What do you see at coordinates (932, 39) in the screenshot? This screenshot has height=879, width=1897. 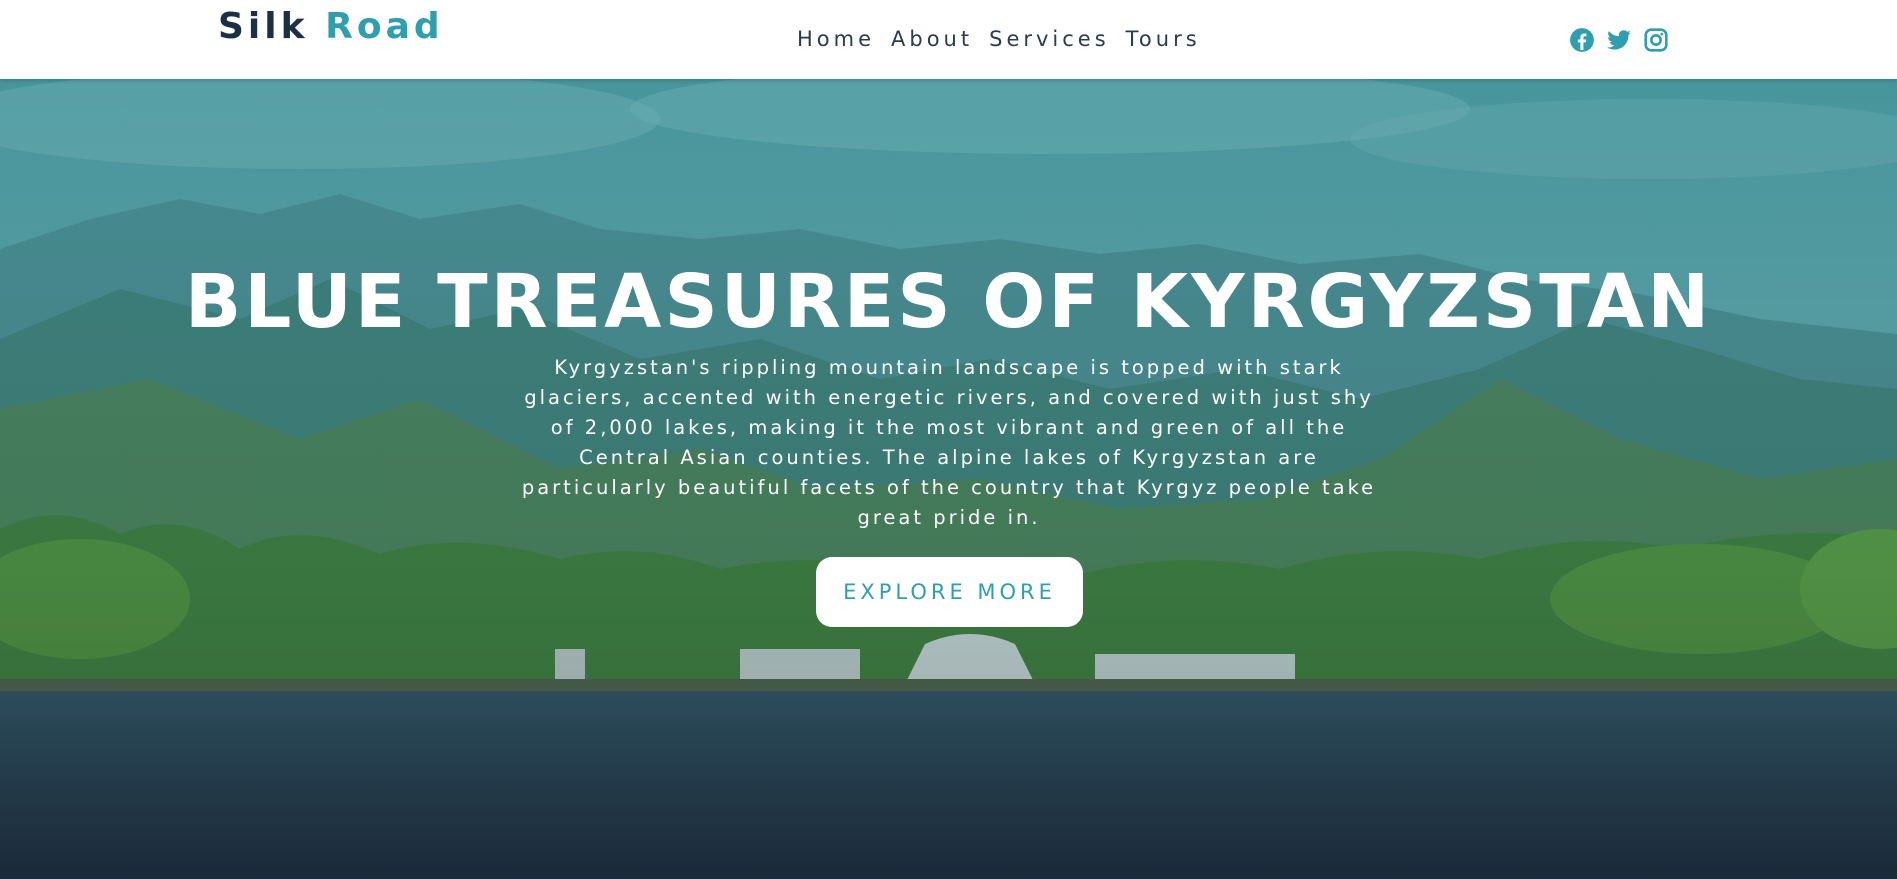 I see `nav-link-about: About` at bounding box center [932, 39].